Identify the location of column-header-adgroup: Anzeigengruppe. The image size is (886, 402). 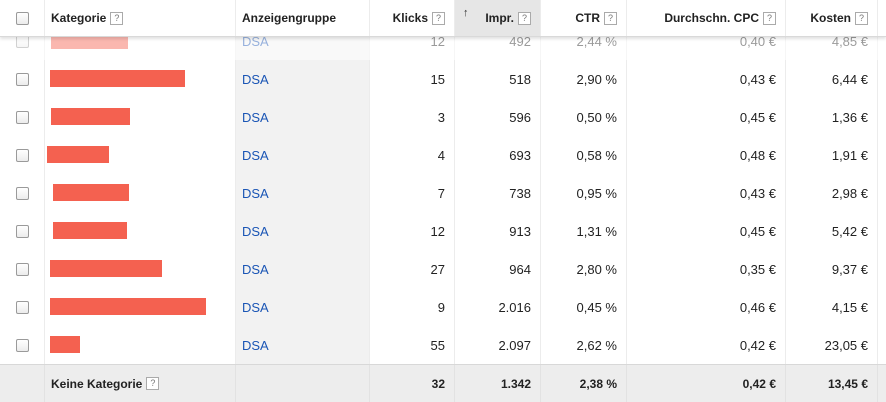
(303, 18).